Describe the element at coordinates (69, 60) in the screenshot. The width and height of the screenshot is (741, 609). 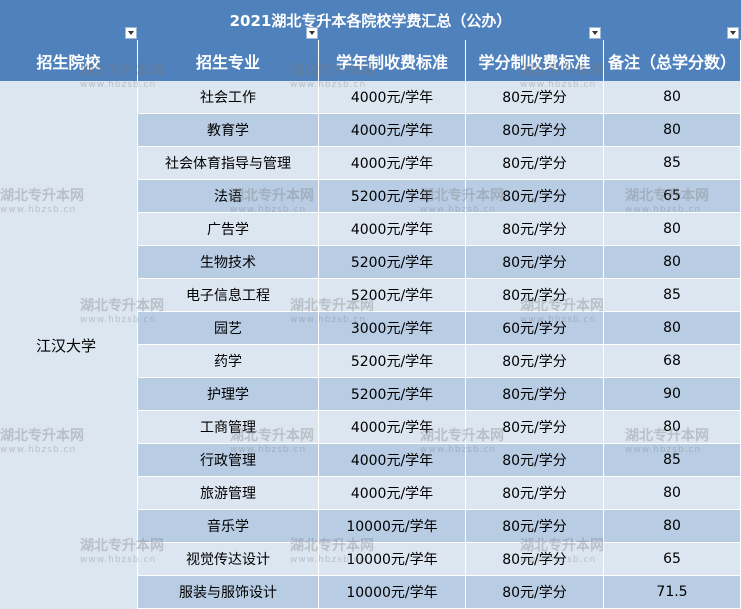
I see `header-school: 招生院校` at that location.